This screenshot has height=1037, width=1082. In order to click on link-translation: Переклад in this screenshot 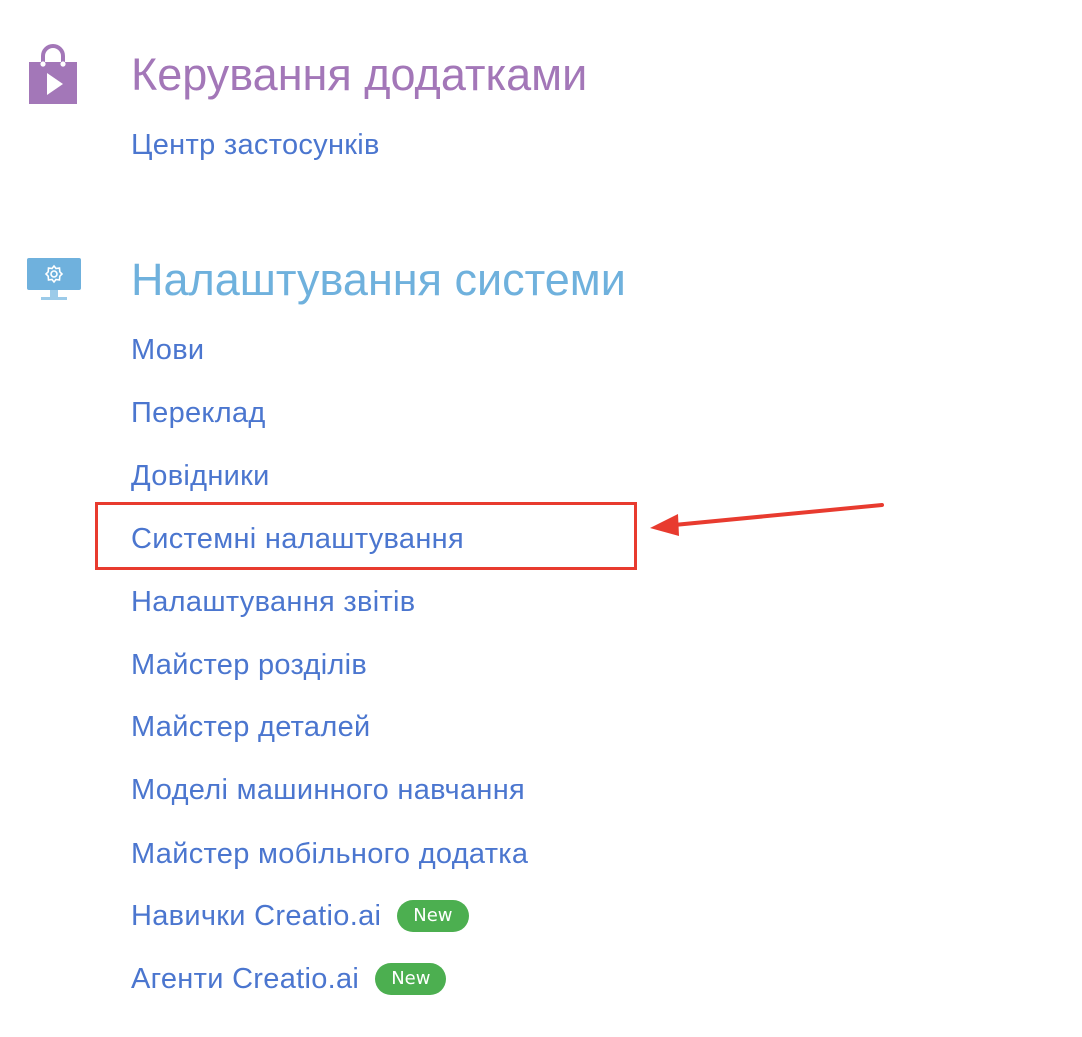, I will do `click(198, 413)`.